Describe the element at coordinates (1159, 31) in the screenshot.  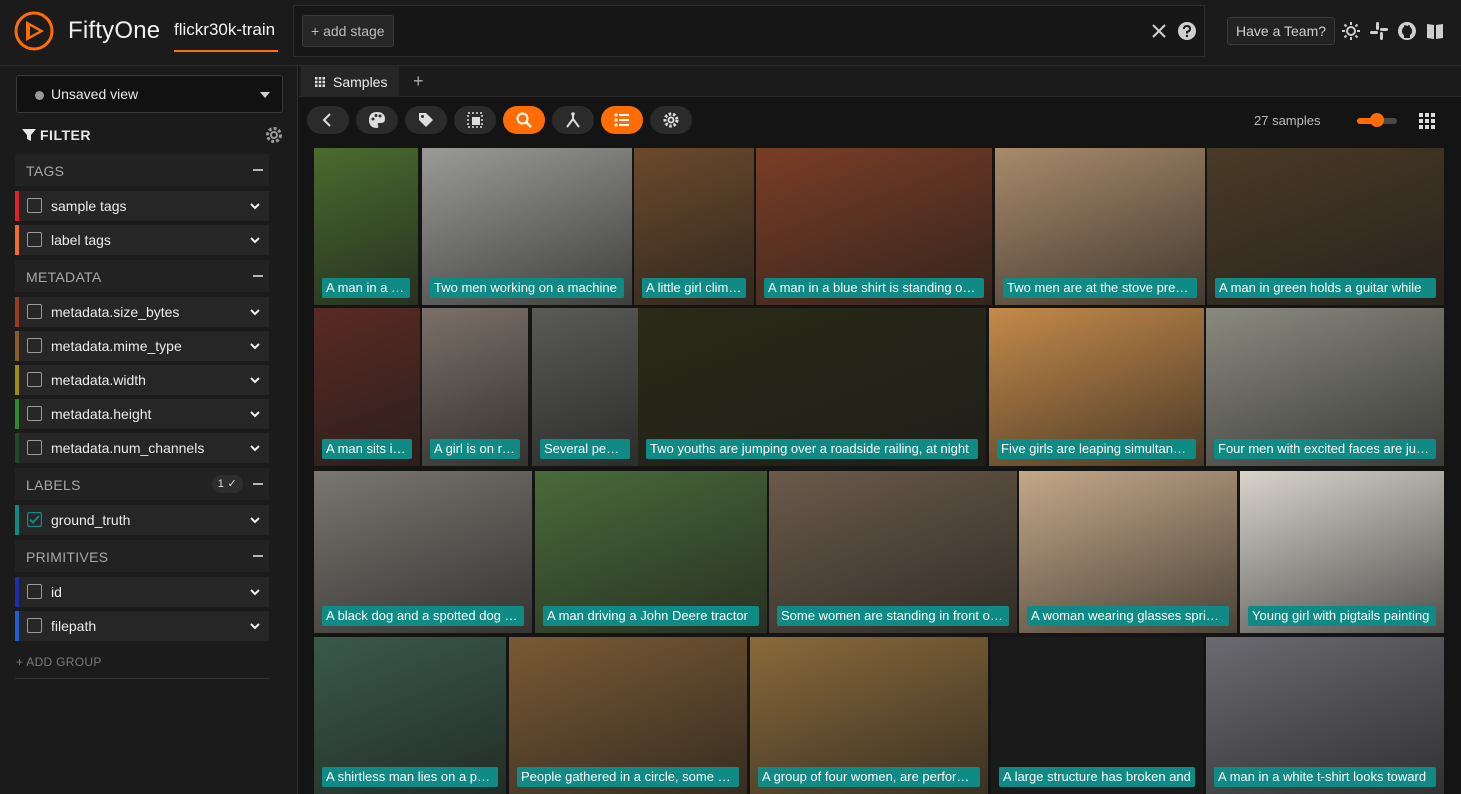
I see `close-icon` at that location.